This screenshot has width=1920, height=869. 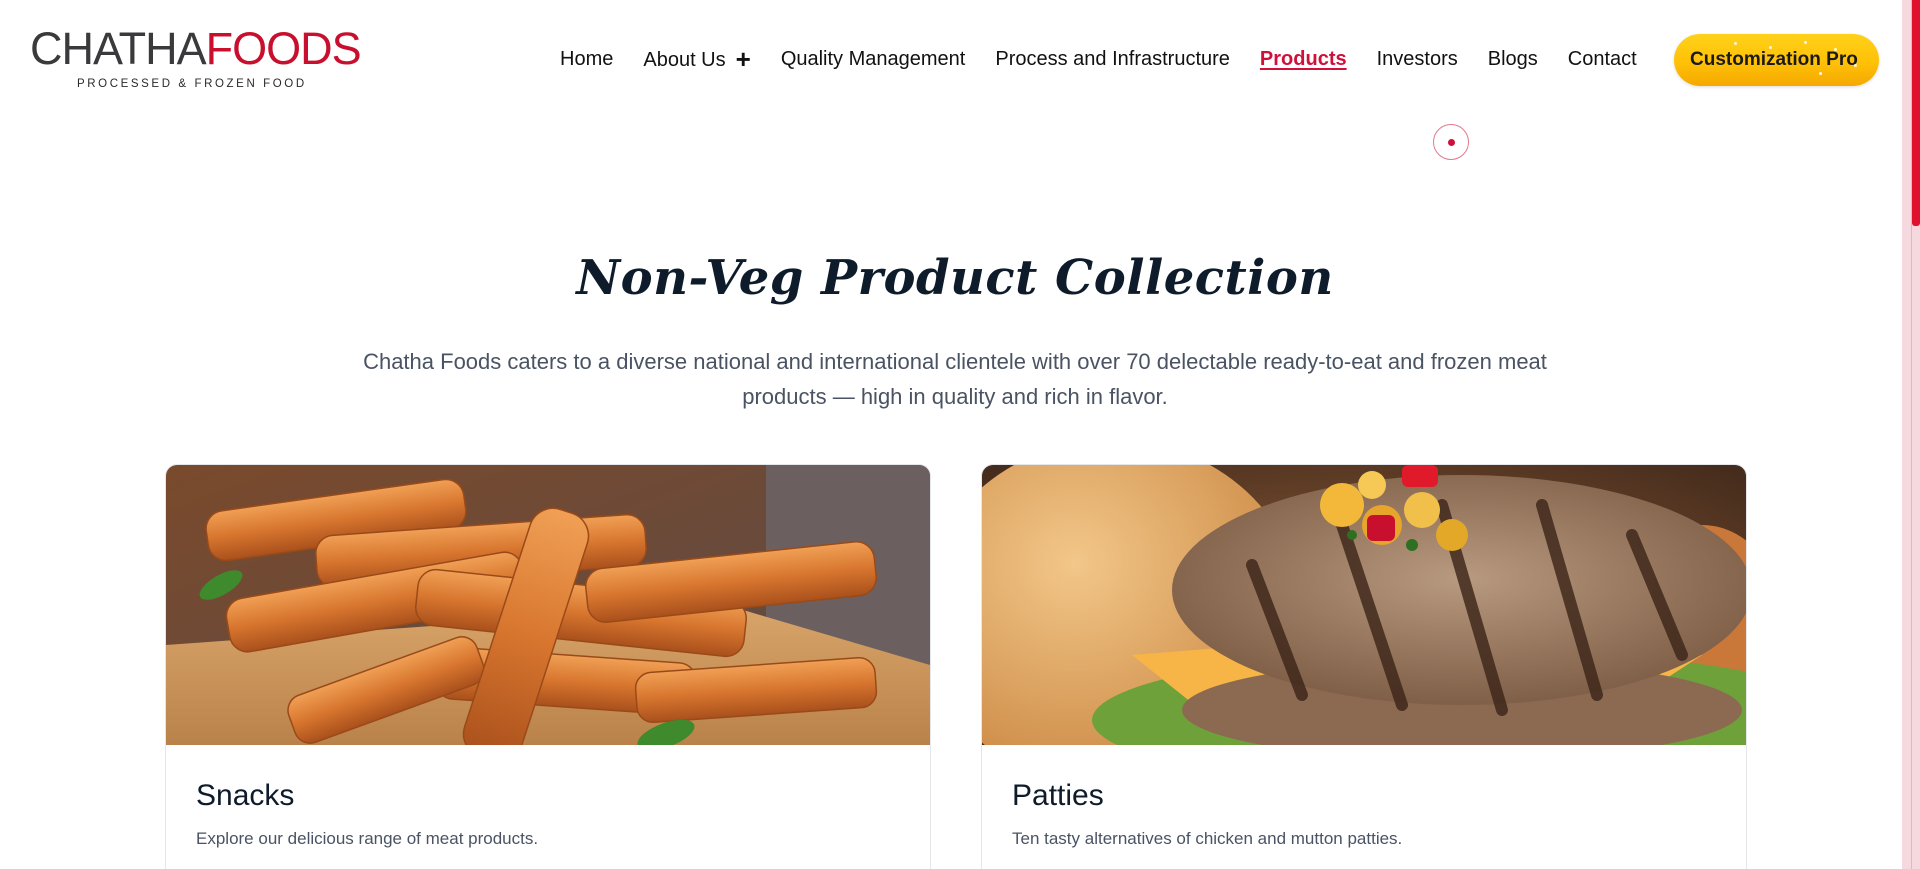 I want to click on snacks-illustration, so click(x=548, y=605).